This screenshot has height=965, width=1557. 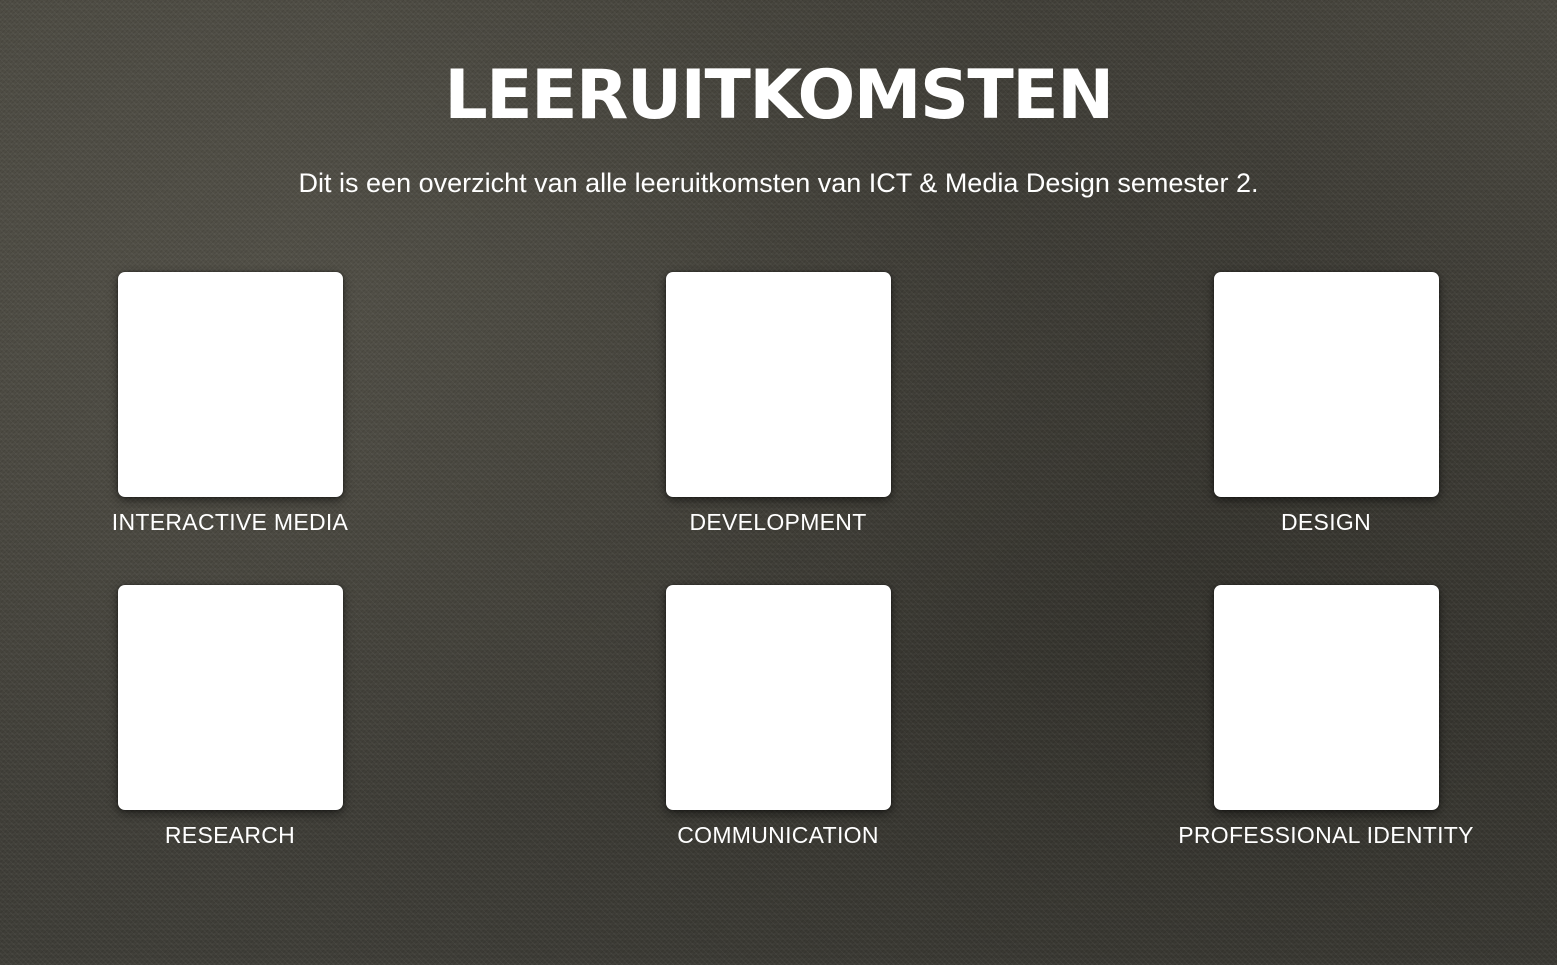 I want to click on card-research: RESEARCH, so click(x=230, y=725).